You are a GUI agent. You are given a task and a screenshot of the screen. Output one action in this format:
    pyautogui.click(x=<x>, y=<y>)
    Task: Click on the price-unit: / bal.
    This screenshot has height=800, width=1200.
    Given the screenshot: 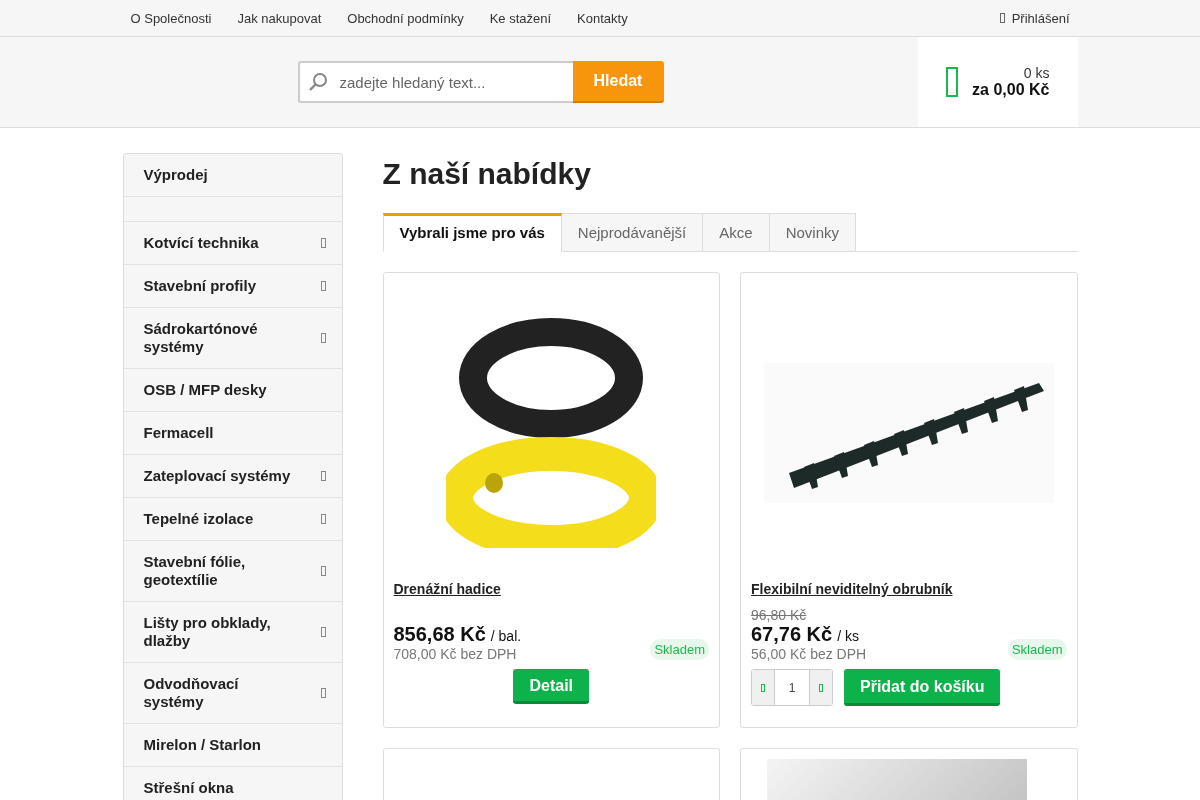 What is the action you would take?
    pyautogui.click(x=506, y=636)
    